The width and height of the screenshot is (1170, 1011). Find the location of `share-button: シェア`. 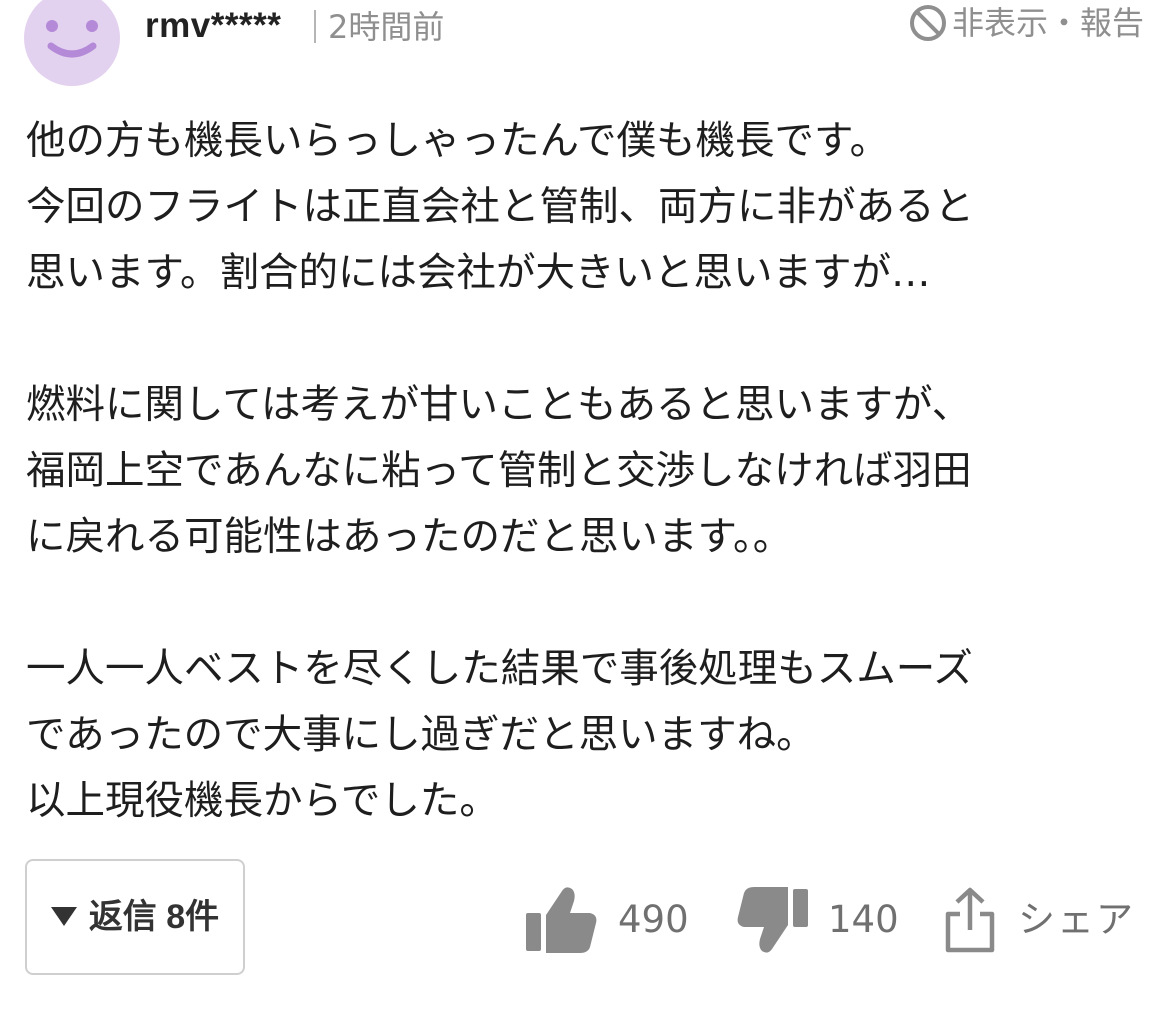

share-button: シェア is located at coordinates (1039, 920).